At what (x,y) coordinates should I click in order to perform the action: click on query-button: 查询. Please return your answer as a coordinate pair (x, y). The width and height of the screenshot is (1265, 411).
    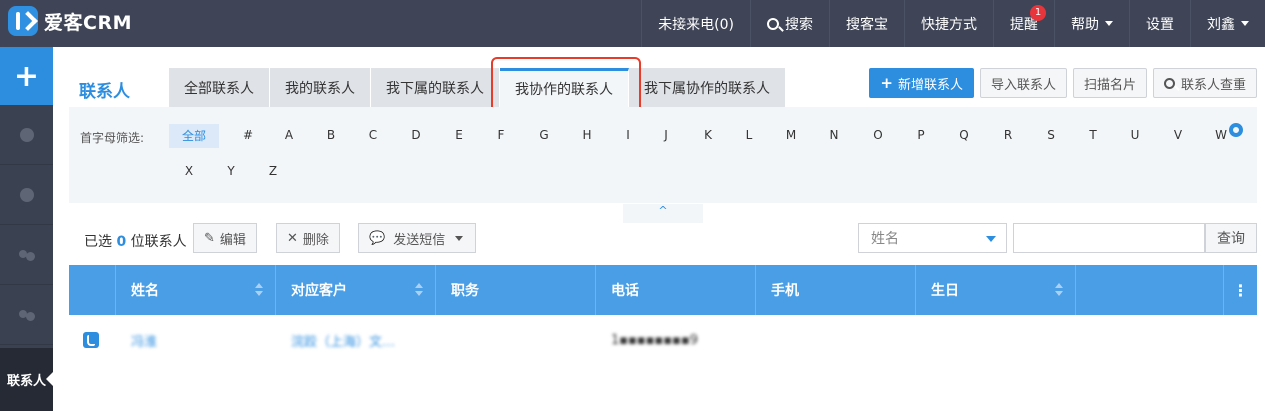
    Looking at the image, I should click on (1231, 238).